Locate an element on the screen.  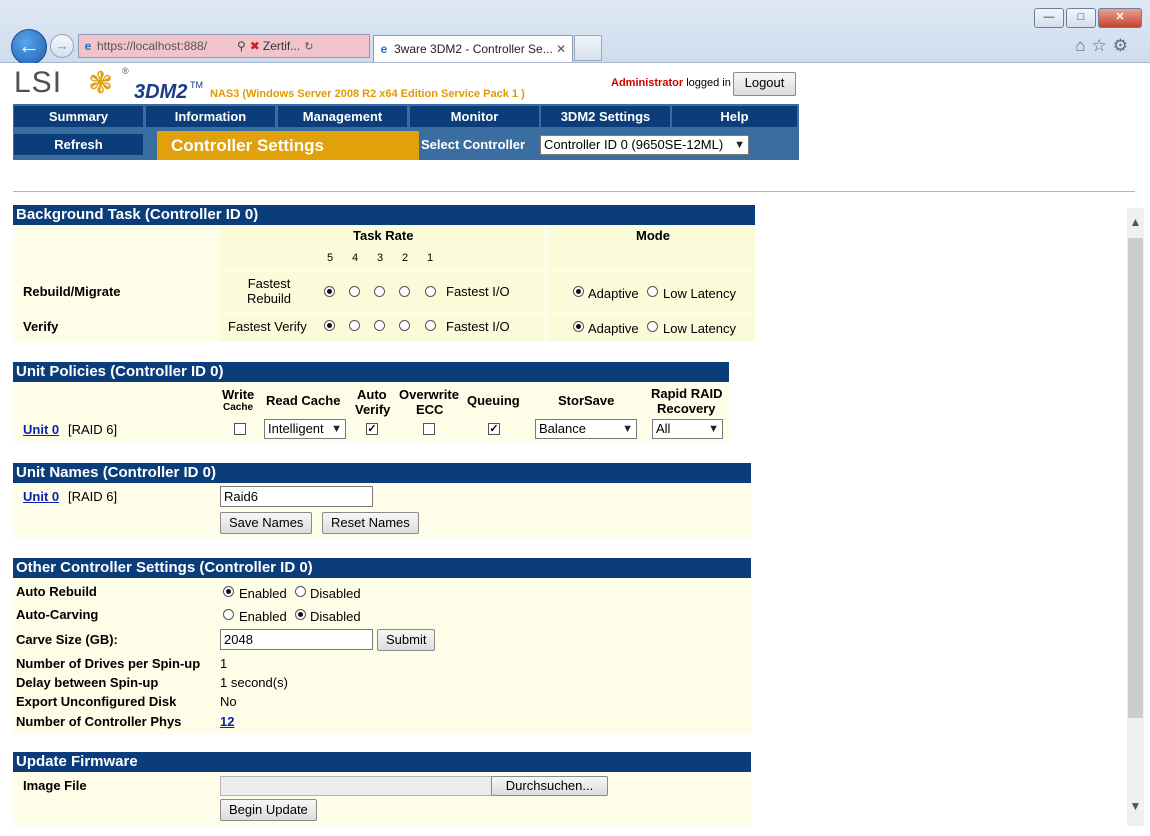
delay-spinup-label: Delay between Spin-up is located at coordinates (87, 682).